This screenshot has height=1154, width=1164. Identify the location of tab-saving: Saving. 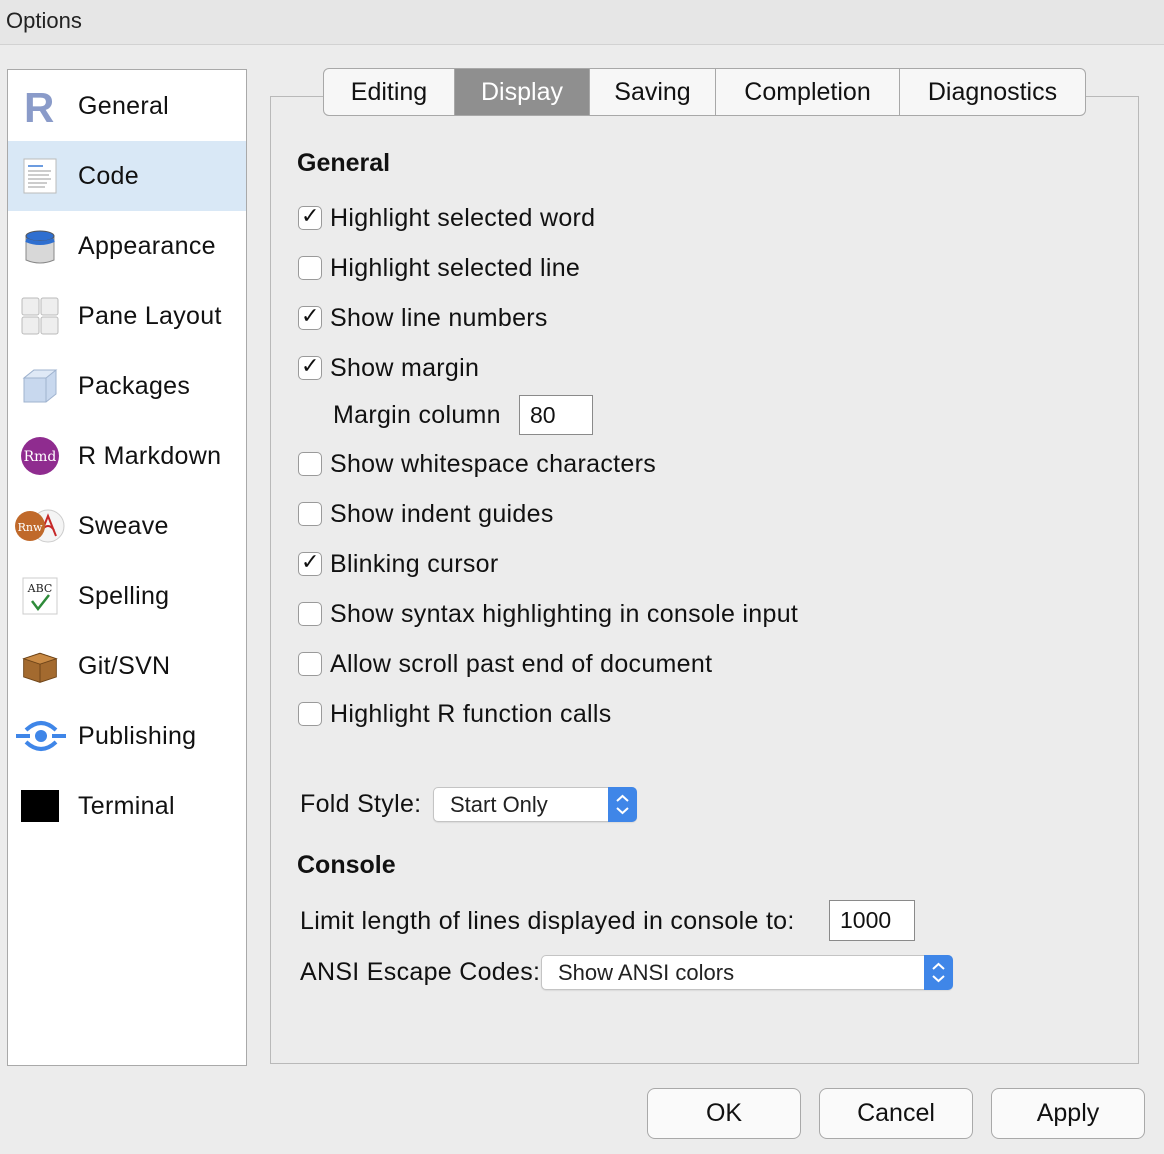
(653, 92).